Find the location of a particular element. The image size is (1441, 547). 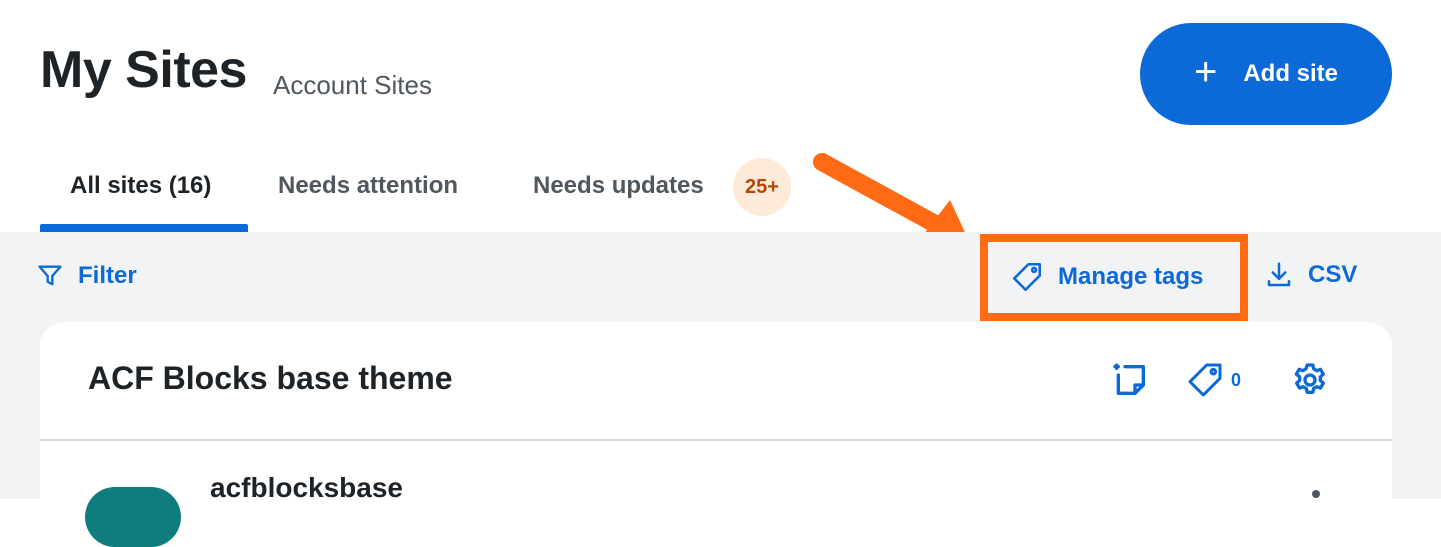

needs-updates-badge: 25+ is located at coordinates (762, 187).